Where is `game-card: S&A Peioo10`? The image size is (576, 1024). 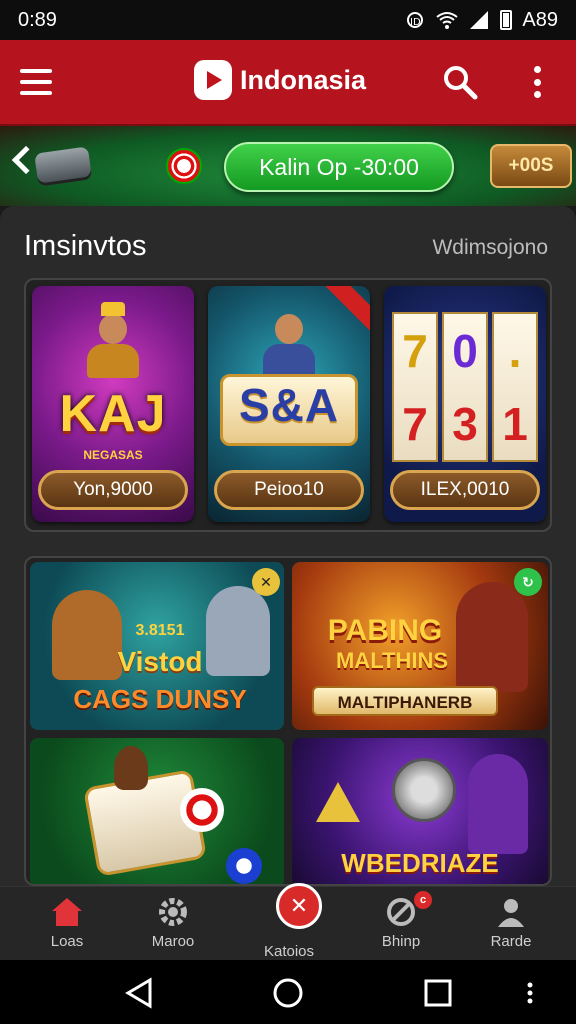 game-card: S&A Peioo10 is located at coordinates (289, 404).